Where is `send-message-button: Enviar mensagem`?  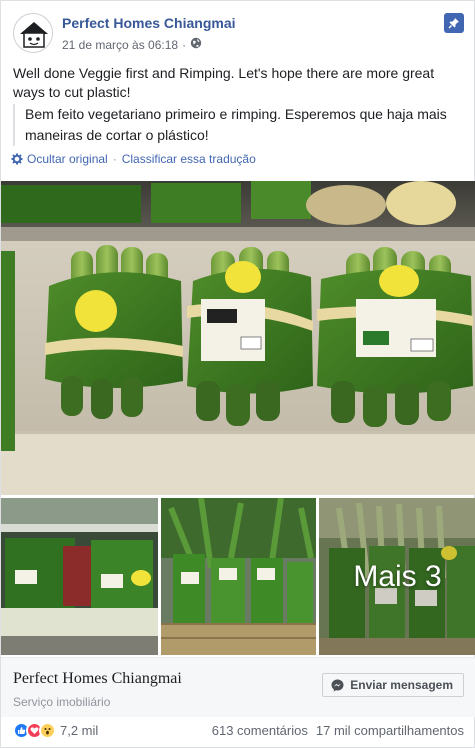
send-message-button: Enviar mensagem is located at coordinates (393, 685).